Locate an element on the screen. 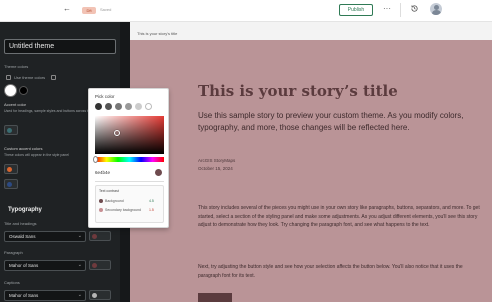 This screenshot has height=302, width=492. contrast-row-background: Background is located at coordinates (111, 201).